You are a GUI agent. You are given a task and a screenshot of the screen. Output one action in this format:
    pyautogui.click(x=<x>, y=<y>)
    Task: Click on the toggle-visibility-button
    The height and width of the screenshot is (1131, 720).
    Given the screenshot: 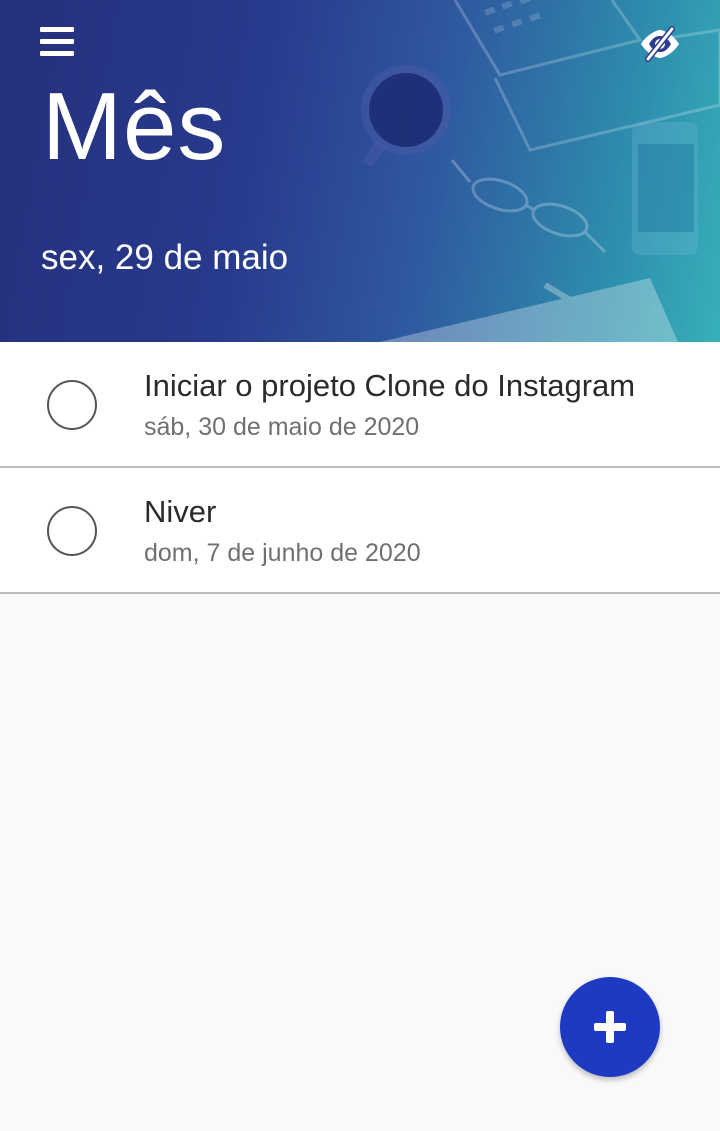 What is the action you would take?
    pyautogui.click(x=660, y=44)
    